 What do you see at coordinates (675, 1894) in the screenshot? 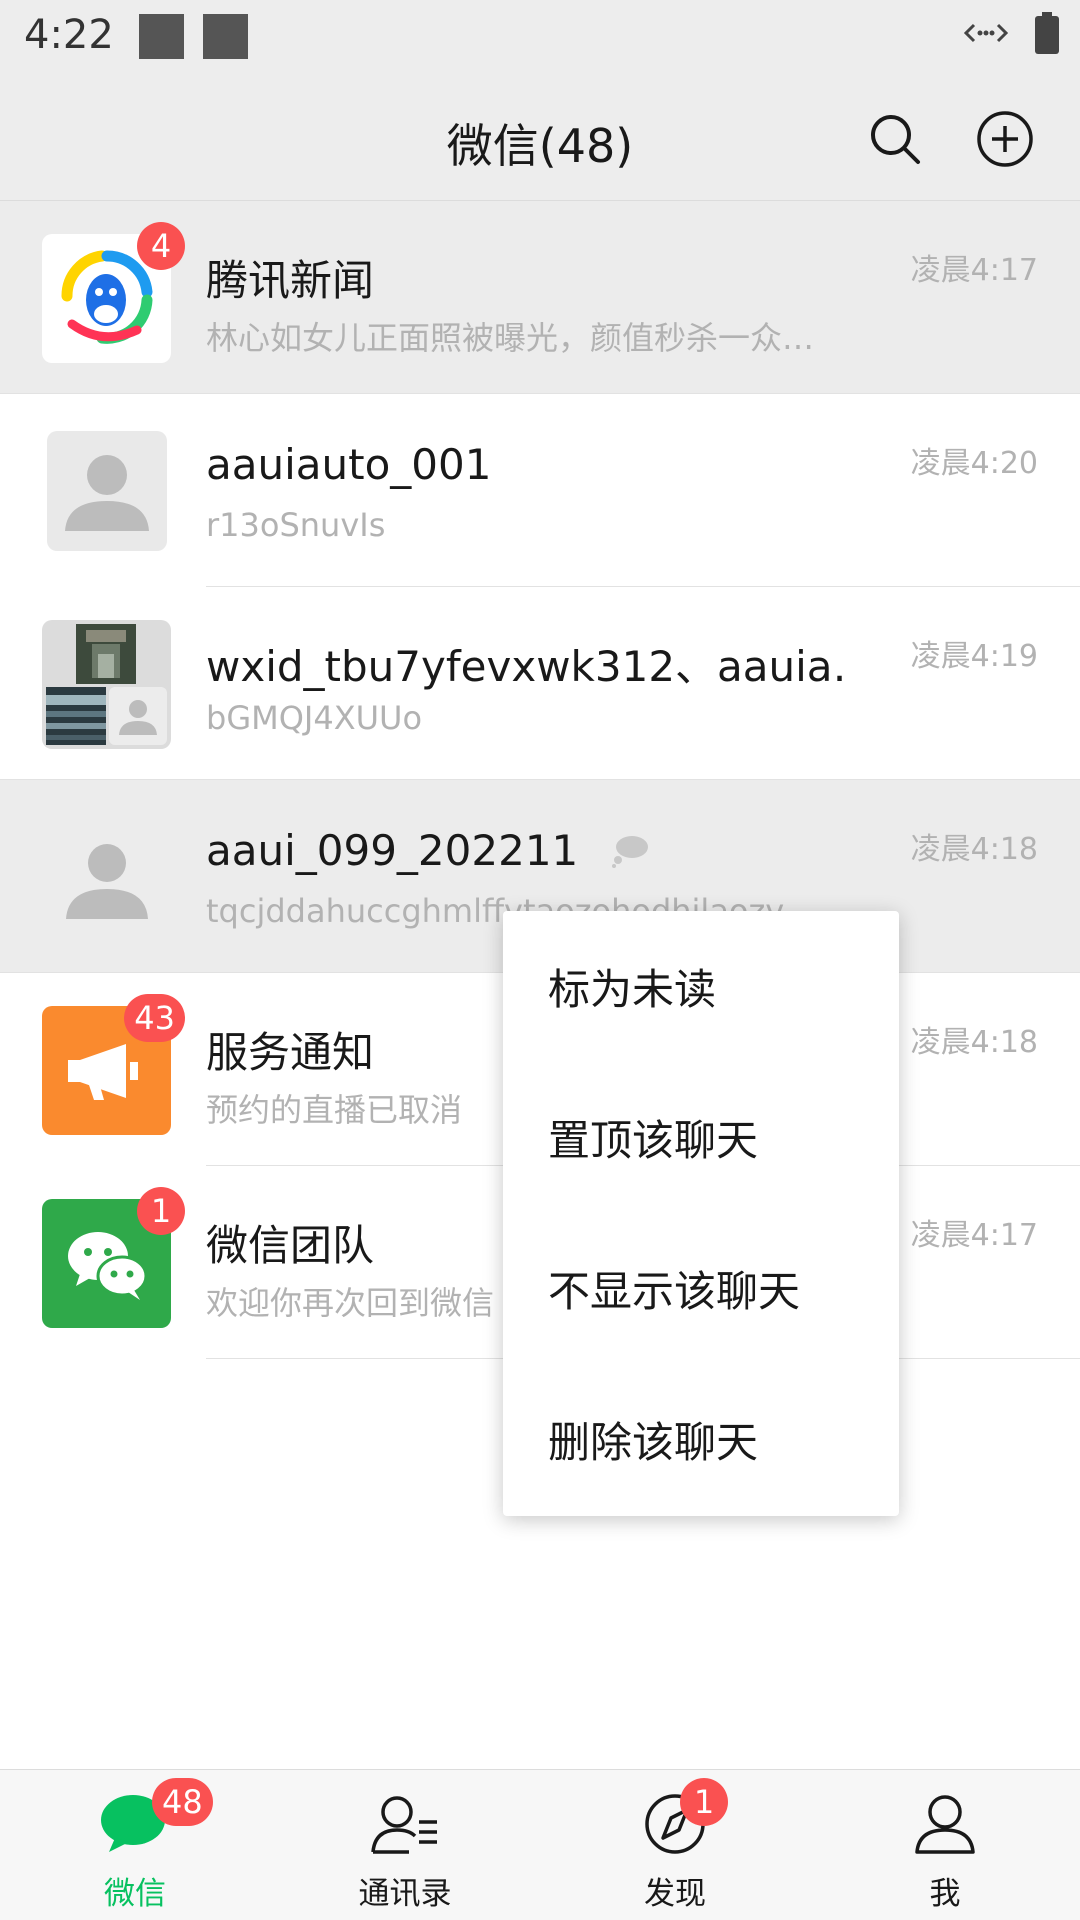
I see `tab-label: 发现` at bounding box center [675, 1894].